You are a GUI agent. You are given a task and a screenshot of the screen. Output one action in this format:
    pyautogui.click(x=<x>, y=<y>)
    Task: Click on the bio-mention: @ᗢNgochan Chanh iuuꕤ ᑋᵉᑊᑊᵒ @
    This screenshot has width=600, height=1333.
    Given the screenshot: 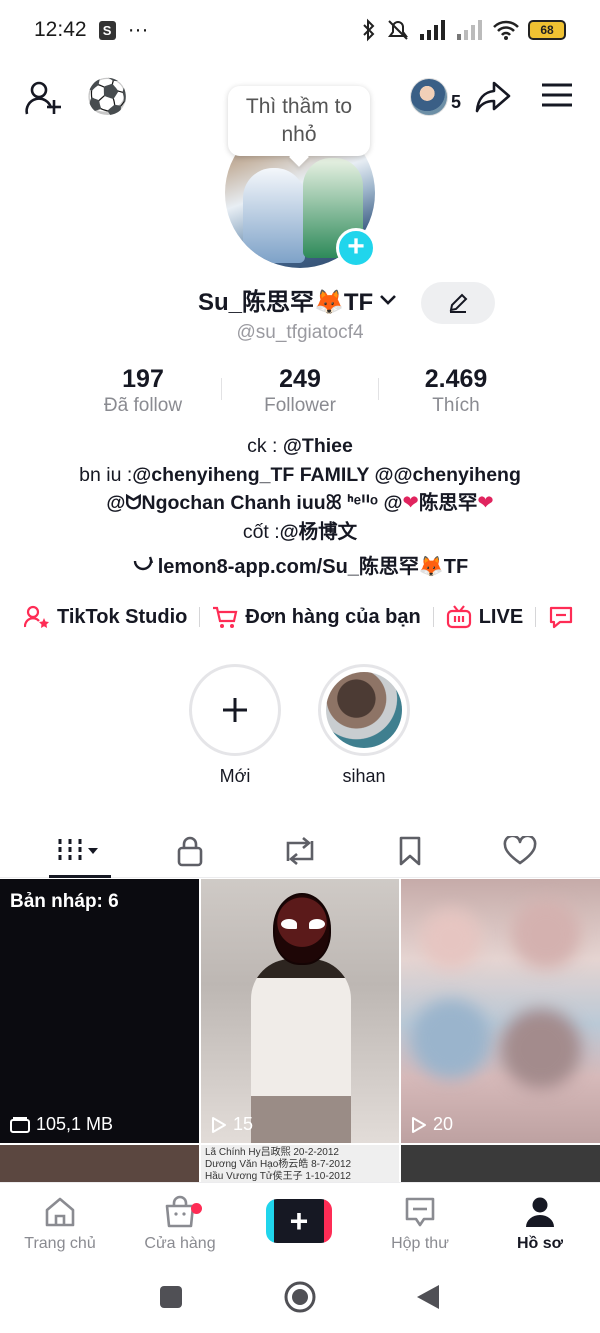 What is the action you would take?
    pyautogui.click(x=254, y=503)
    